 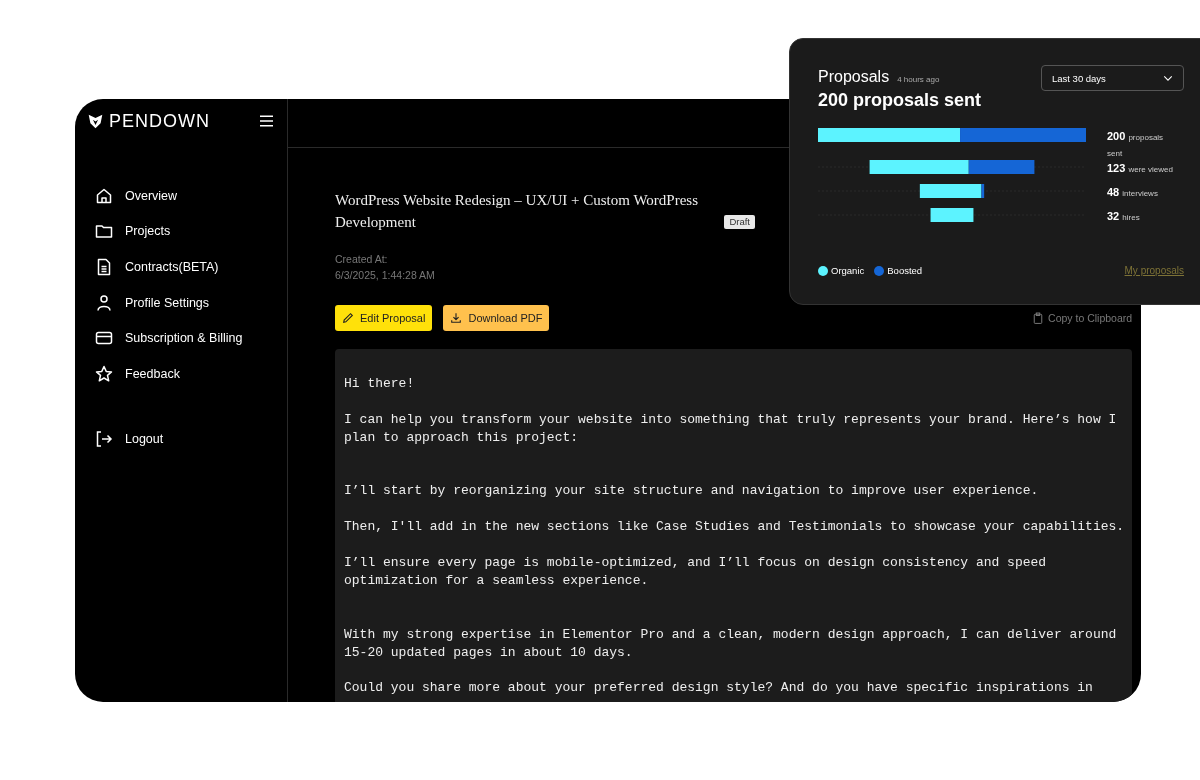 What do you see at coordinates (159, 121) in the screenshot?
I see `logo-text: PENDOWN` at bounding box center [159, 121].